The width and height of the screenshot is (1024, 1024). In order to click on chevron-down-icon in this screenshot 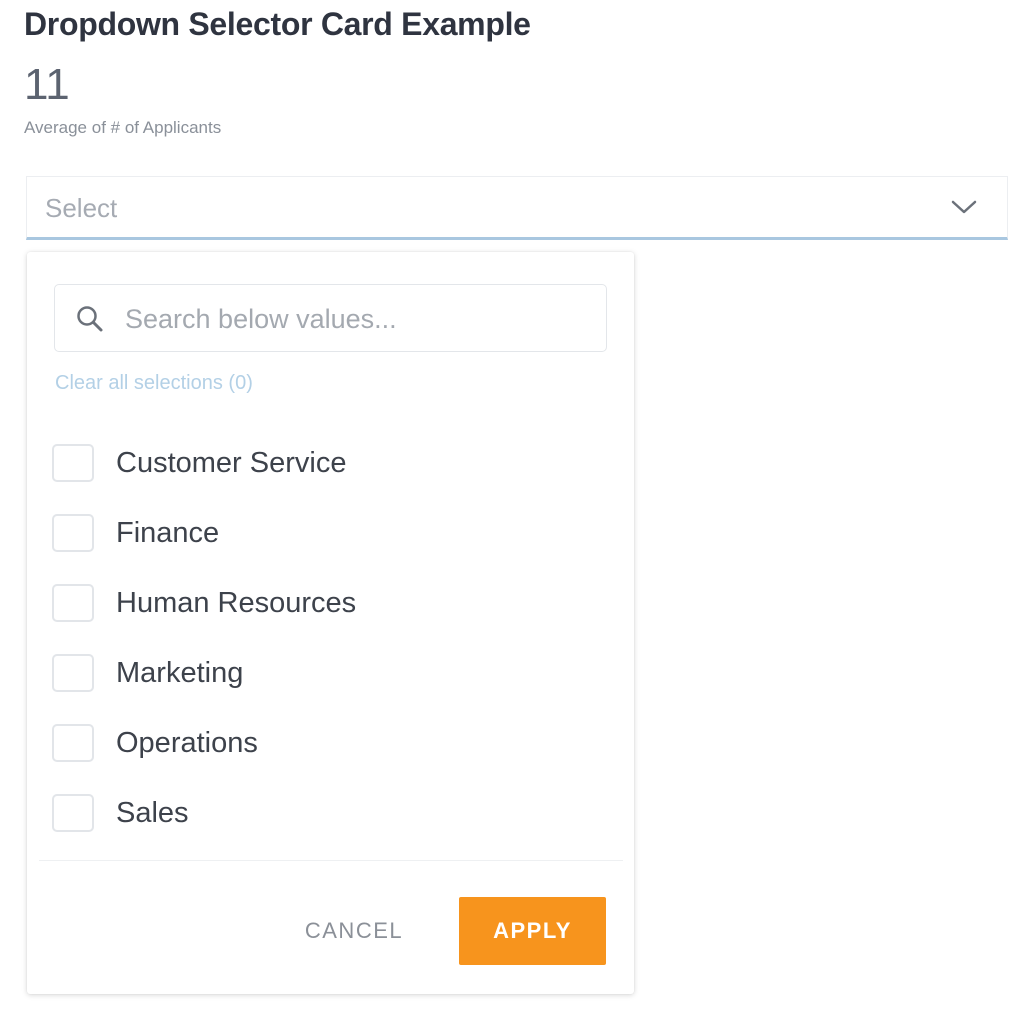, I will do `click(964, 207)`.